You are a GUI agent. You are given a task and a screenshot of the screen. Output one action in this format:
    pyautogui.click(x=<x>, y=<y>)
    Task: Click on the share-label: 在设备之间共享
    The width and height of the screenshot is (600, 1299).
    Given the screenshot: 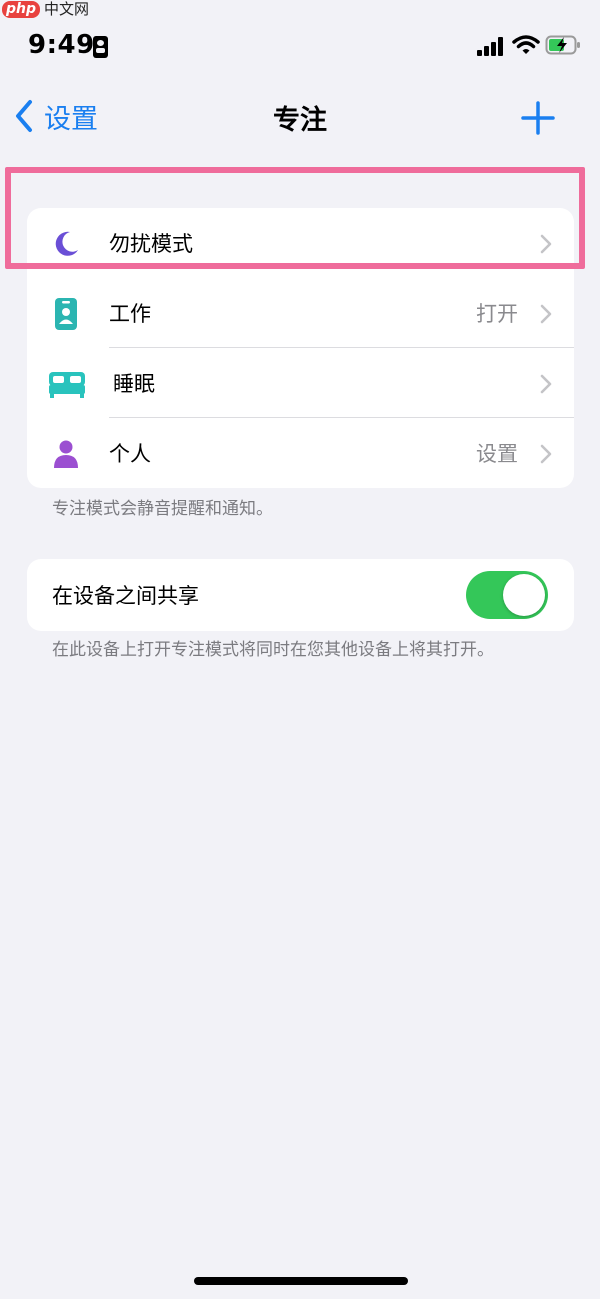 What is the action you would take?
    pyautogui.click(x=125, y=596)
    